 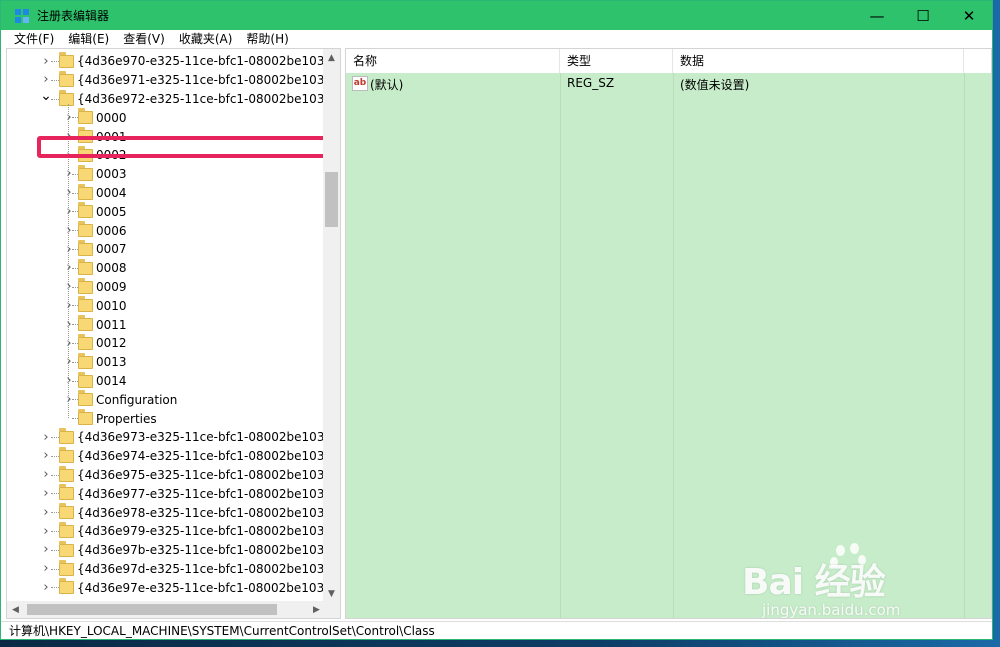 What do you see at coordinates (111, 174) in the screenshot?
I see `tree-node-label: 0003` at bounding box center [111, 174].